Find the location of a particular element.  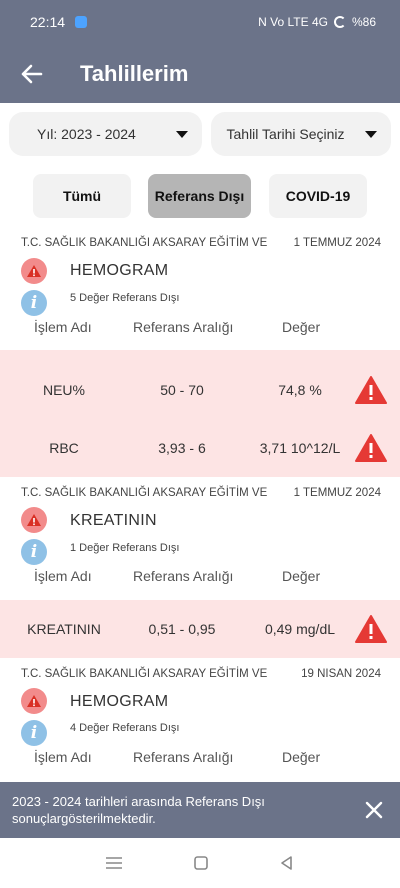

tab-out-of-range-label: Referans Dışı is located at coordinates (199, 196).